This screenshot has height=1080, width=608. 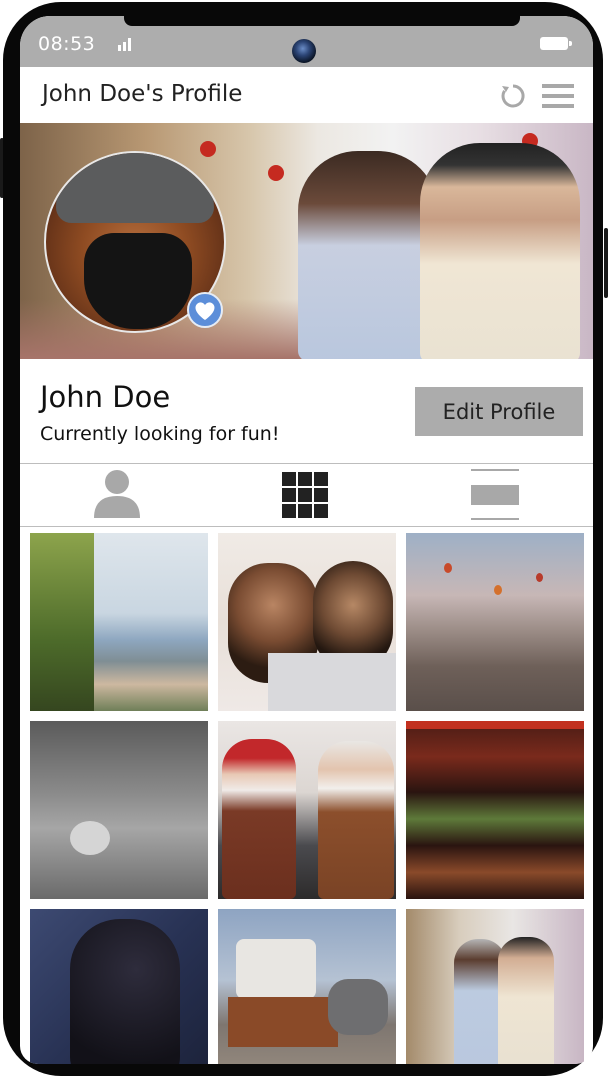 I want to click on avatar-mask, so click(x=138, y=281).